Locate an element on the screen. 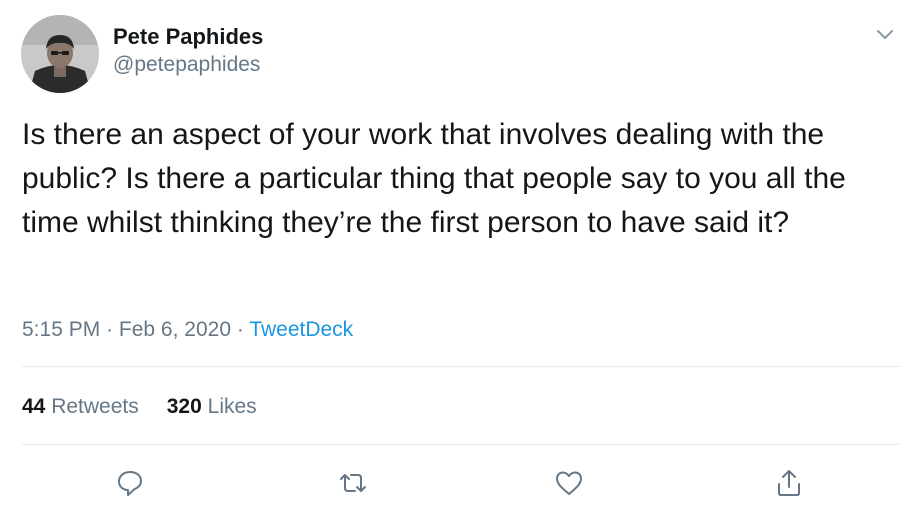 The height and width of the screenshot is (518, 920). reply-icon is located at coordinates (130, 483).